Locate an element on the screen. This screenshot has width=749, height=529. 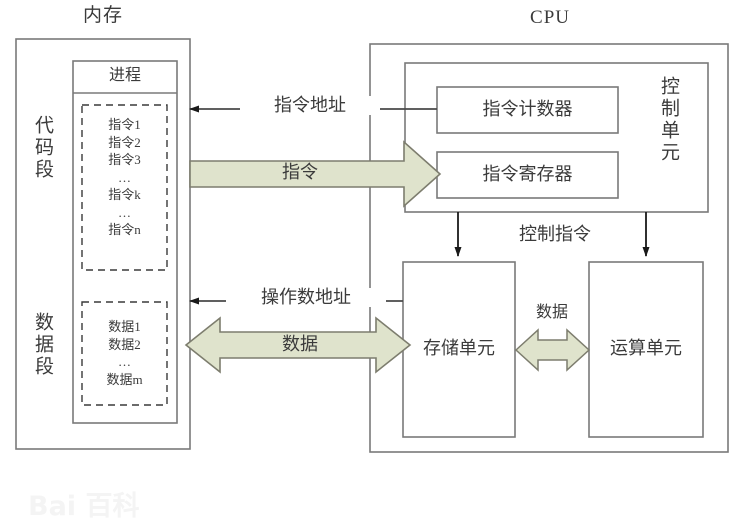
control-unit-box is located at coordinates (556, 137).